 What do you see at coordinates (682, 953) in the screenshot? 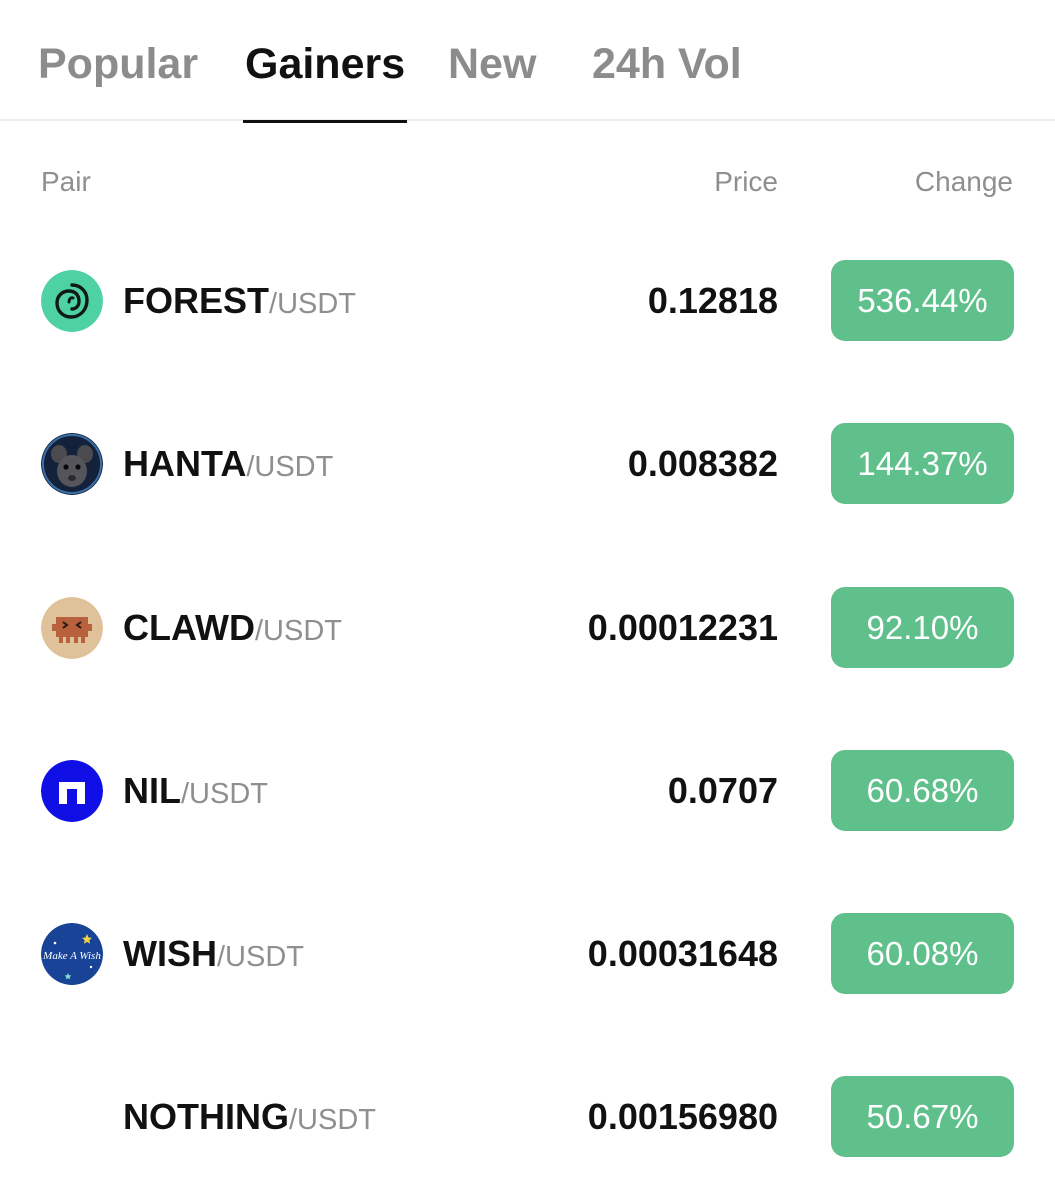
I see `price-value: 0.00031648` at bounding box center [682, 953].